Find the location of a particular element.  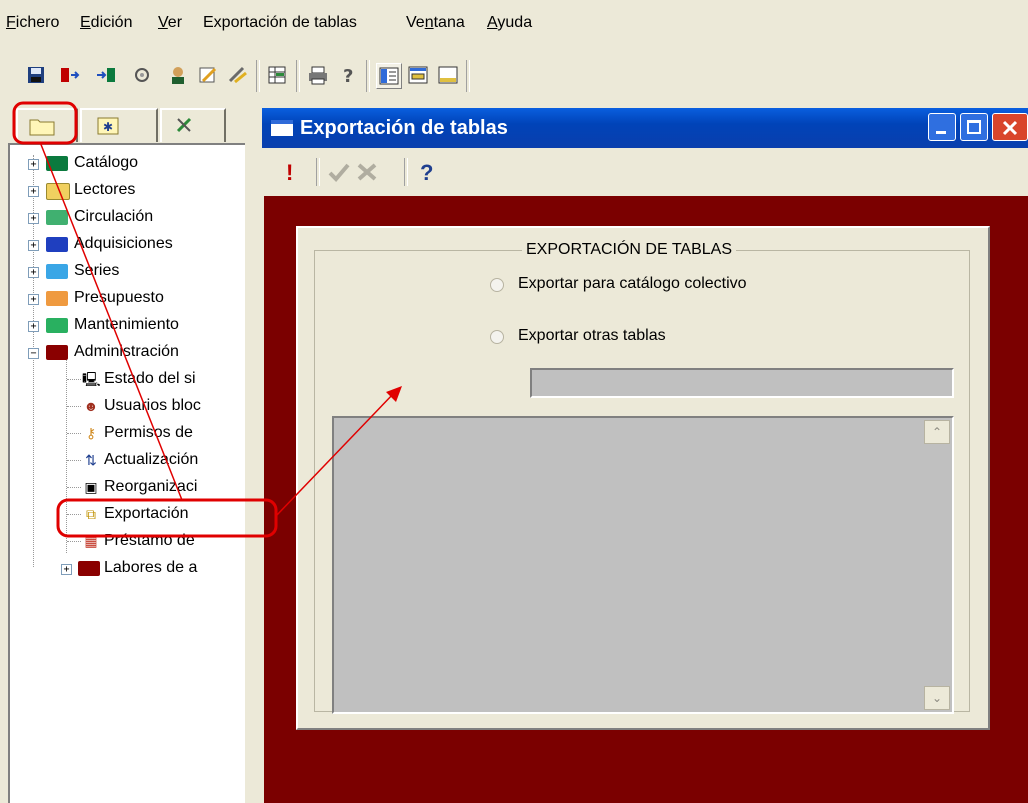

tree-label: Administración is located at coordinates (126, 351).